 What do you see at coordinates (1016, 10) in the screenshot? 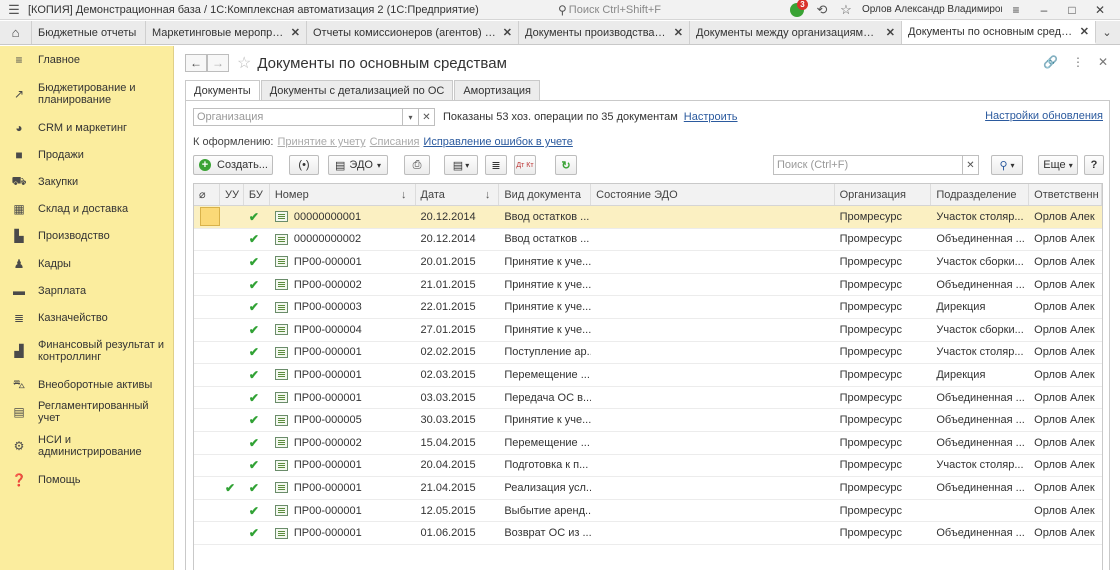
I see `settings-menu-icon: ≡` at bounding box center [1016, 10].